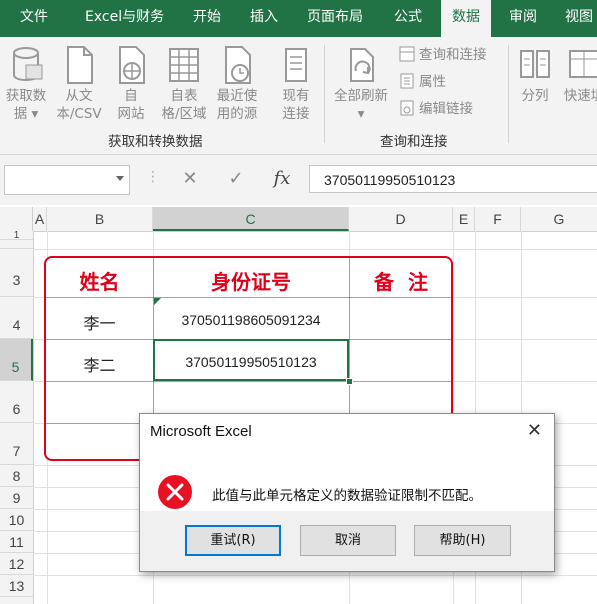 The image size is (597, 604). Describe the element at coordinates (264, 18) in the screenshot. I see `tab-insert: 插入` at that location.